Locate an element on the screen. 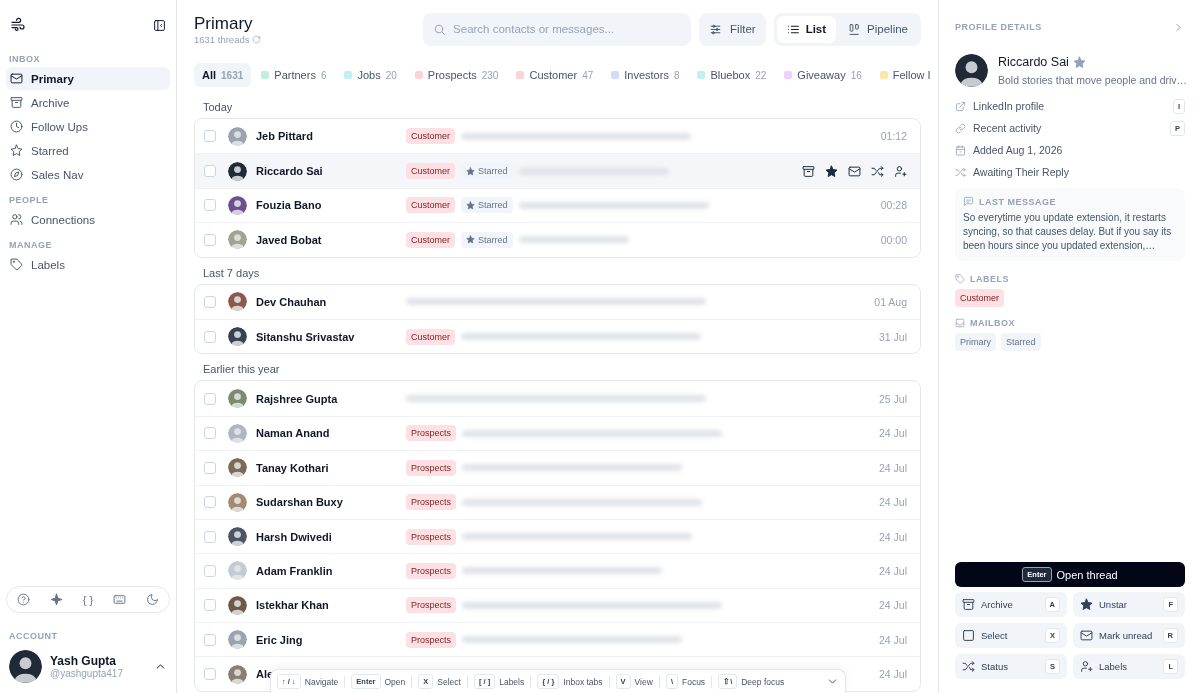 This screenshot has width=1200, height=693. tab-count: 20 is located at coordinates (391, 75).